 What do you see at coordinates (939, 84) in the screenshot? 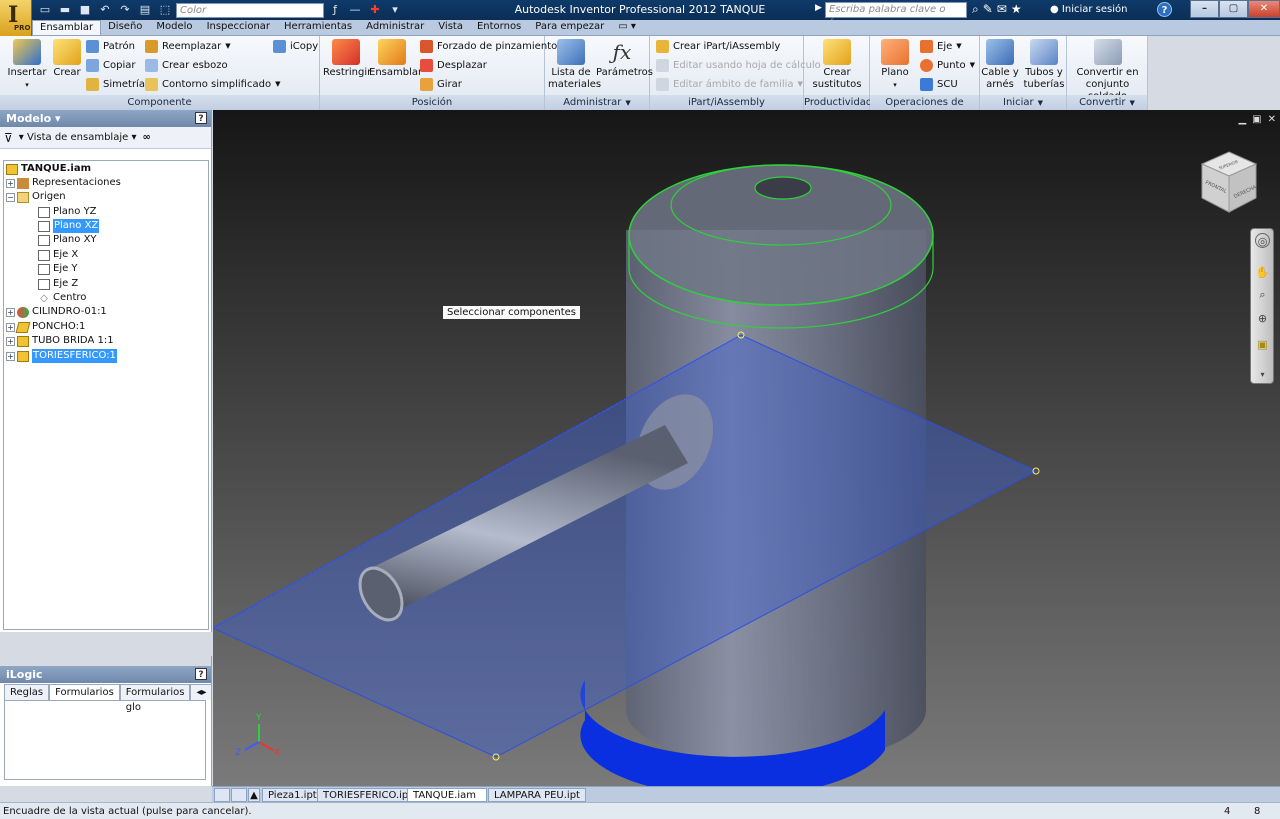
I see `scu-button: SCU` at bounding box center [939, 84].